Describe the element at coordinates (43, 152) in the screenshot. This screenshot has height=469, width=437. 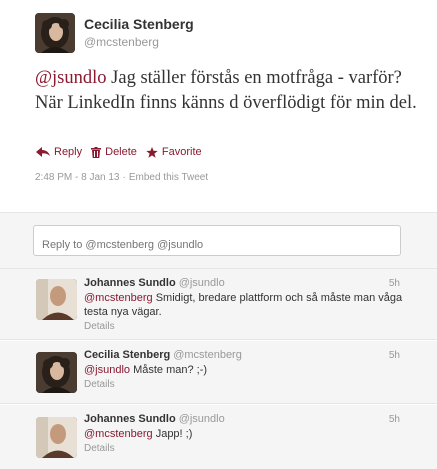
I see `reply-arrow-icon` at that location.